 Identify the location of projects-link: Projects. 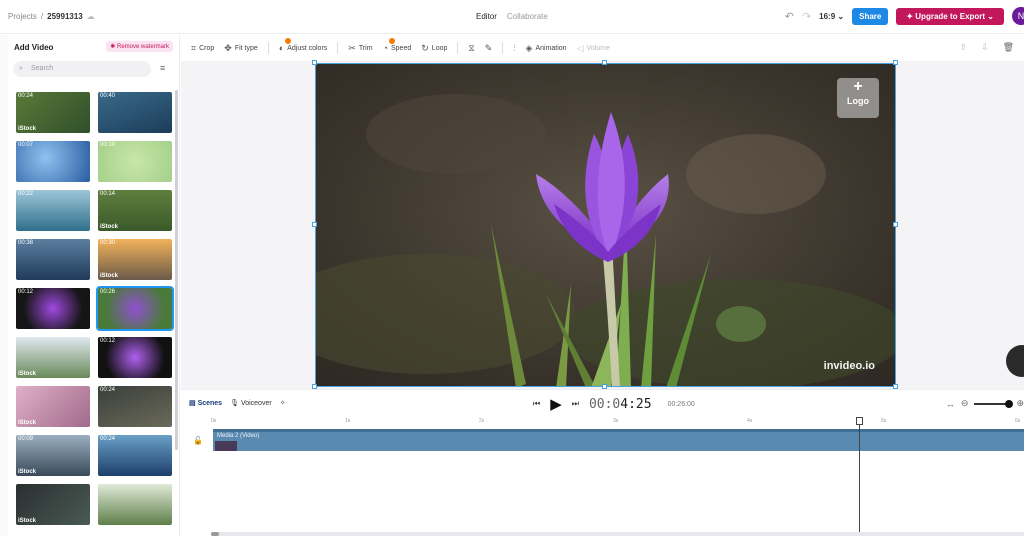
(22, 16).